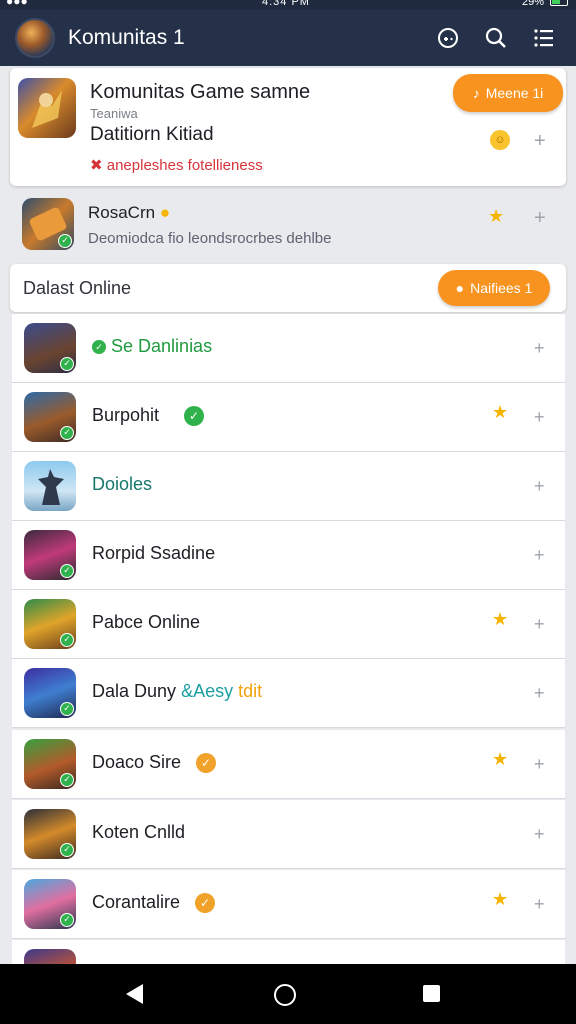  What do you see at coordinates (288, 764) in the screenshot?
I see `list-item: ✓ Doaco Sire ✓ ★ +` at bounding box center [288, 764].